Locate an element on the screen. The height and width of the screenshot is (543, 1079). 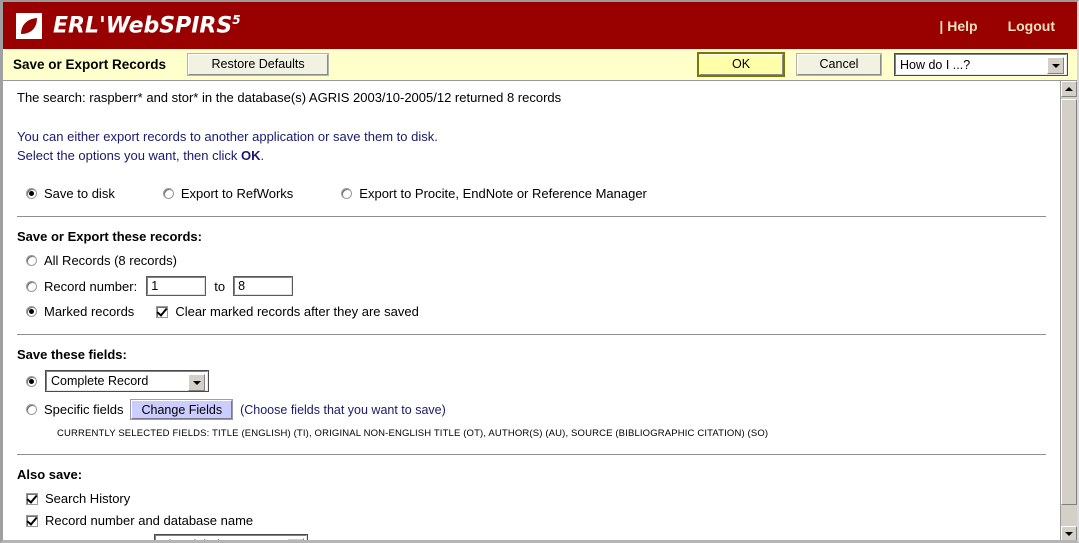
record-range-to-label: to is located at coordinates (220, 286).